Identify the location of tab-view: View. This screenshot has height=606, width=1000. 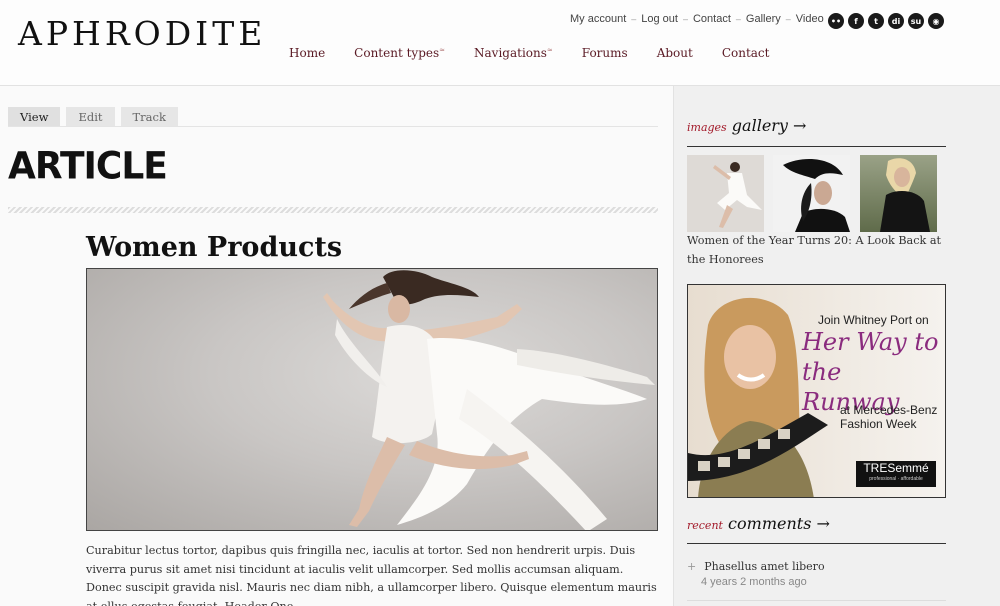
(34, 116).